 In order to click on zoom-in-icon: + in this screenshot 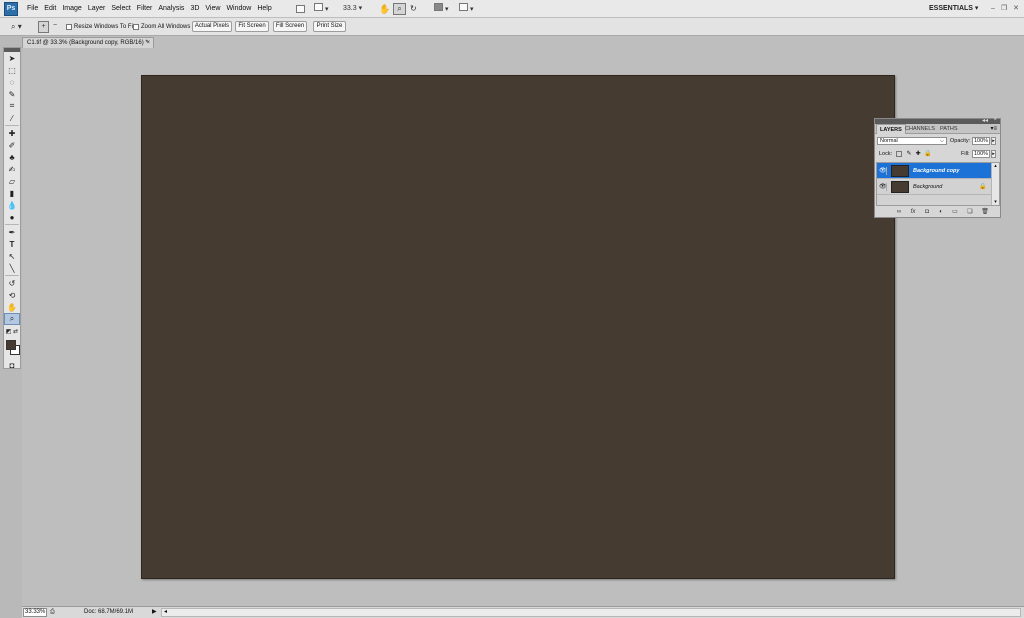, I will do `click(43, 27)`.